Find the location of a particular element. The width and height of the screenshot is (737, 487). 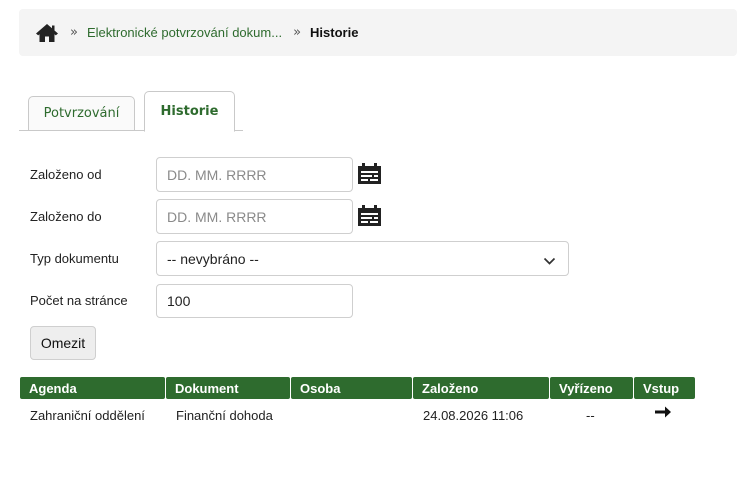

column-header-zalozeno: Založeno is located at coordinates (481, 388).